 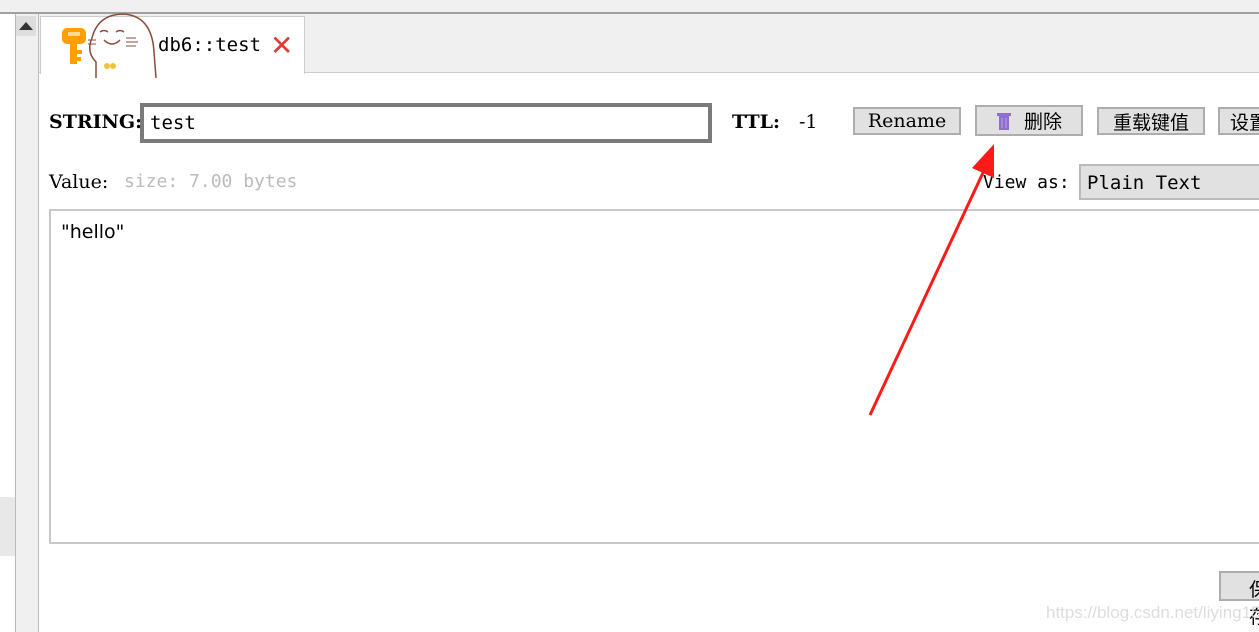 I want to click on reload-button: 重载键值, so click(x=1151, y=121).